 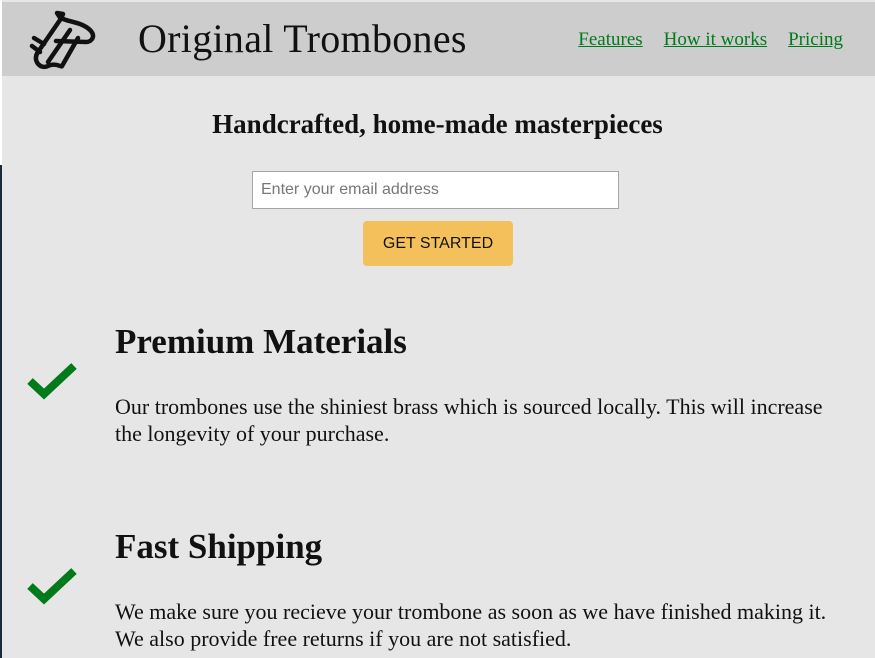 I want to click on nav-link-how-it-works: How it works, so click(x=715, y=39).